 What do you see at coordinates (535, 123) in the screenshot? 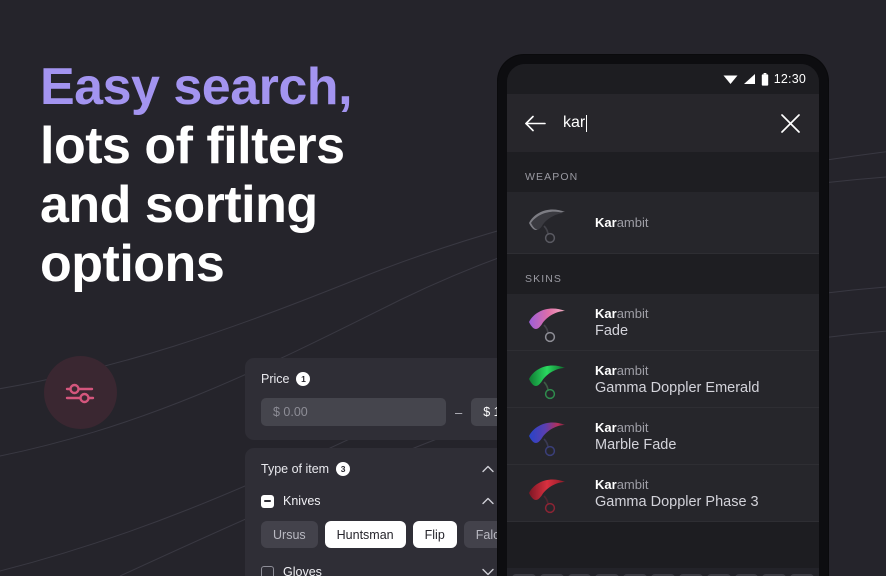
I see `arrow-left-icon` at bounding box center [535, 123].